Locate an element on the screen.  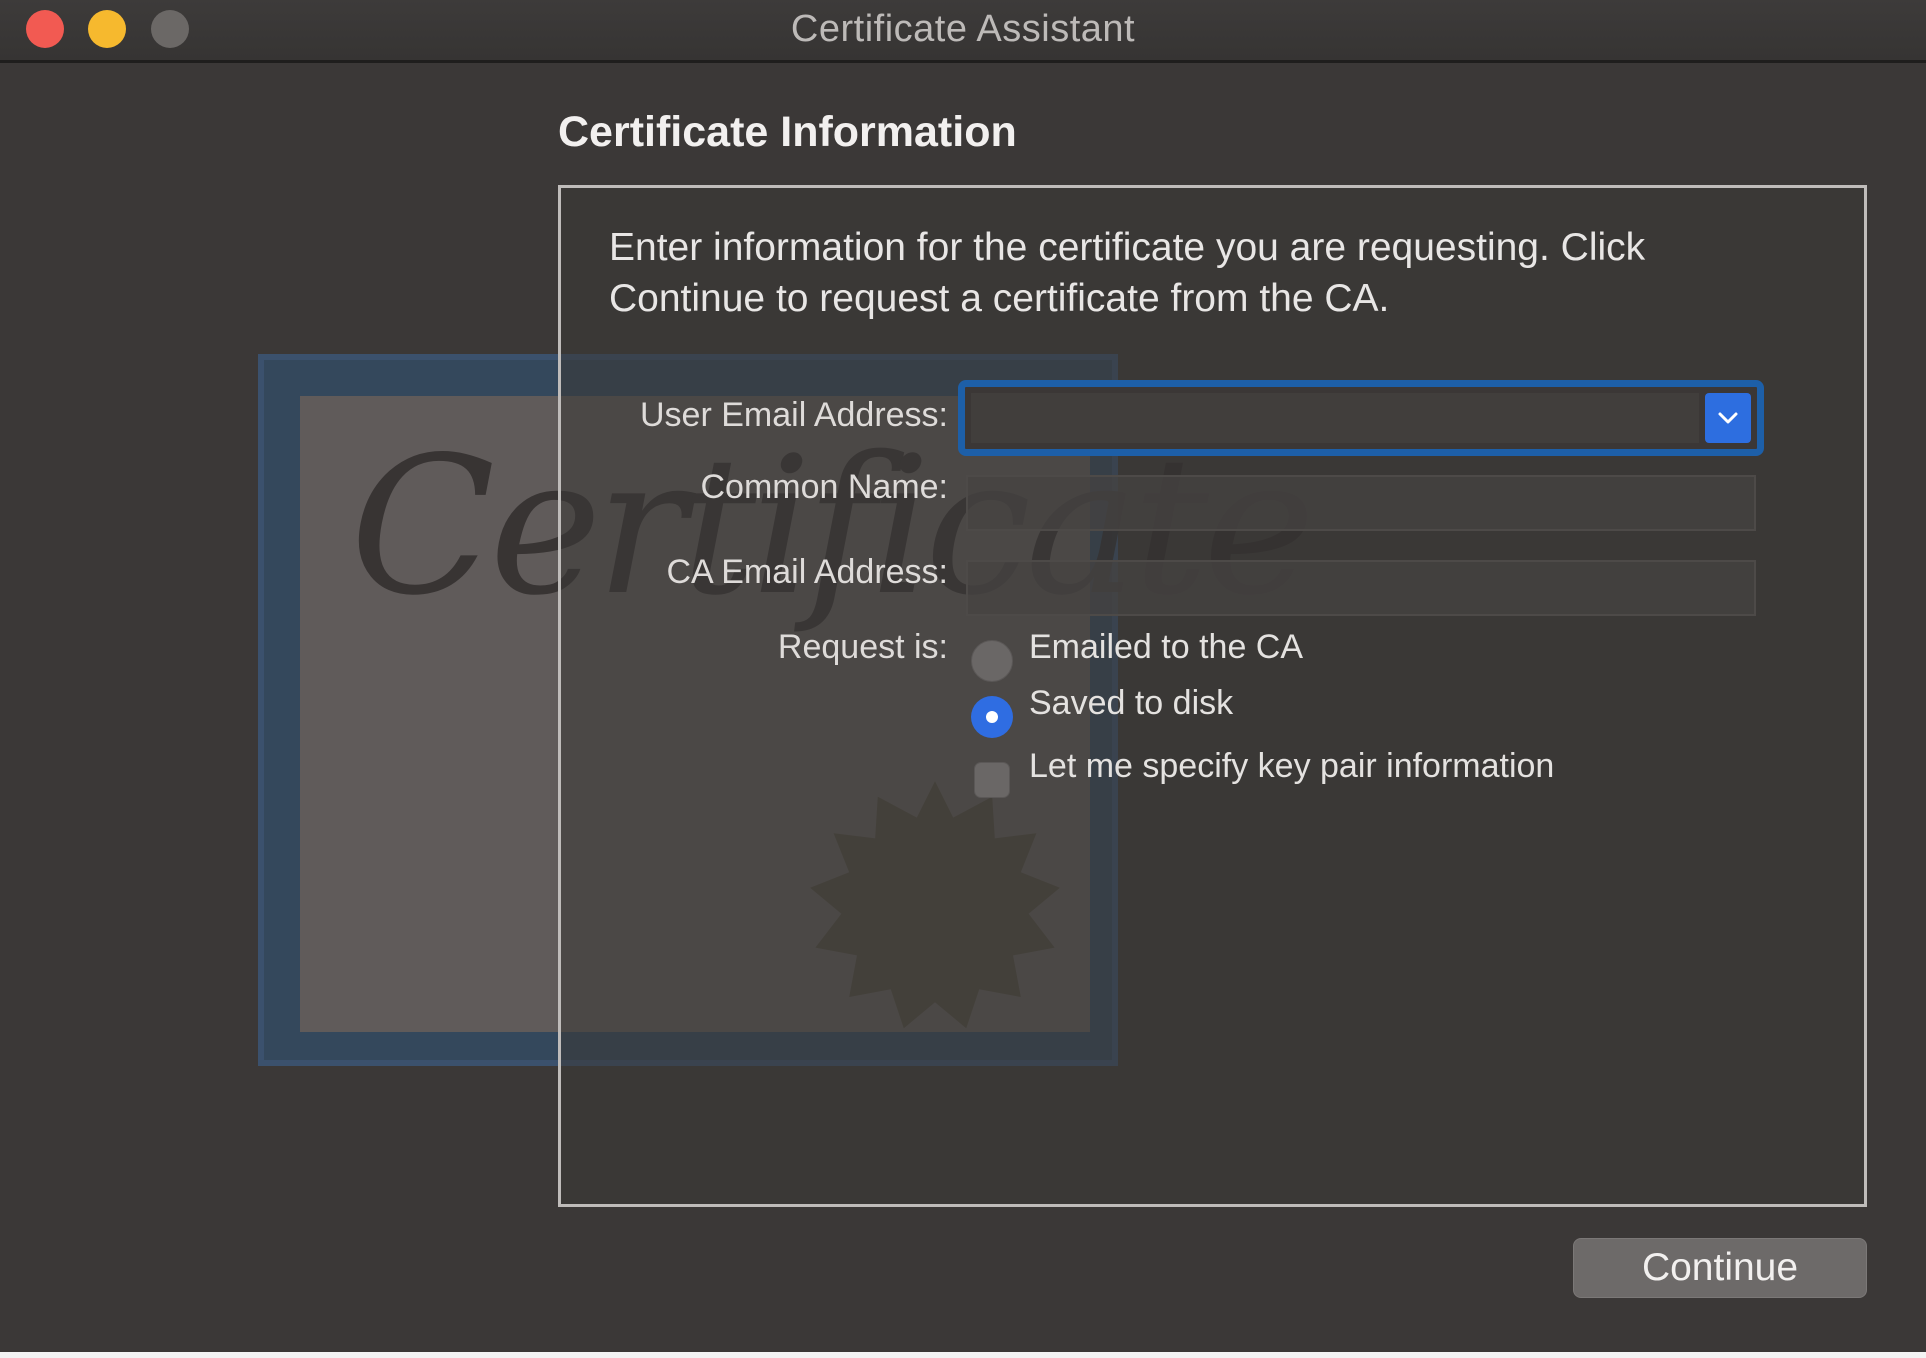
continue-button: Continue is located at coordinates (1720, 1268).